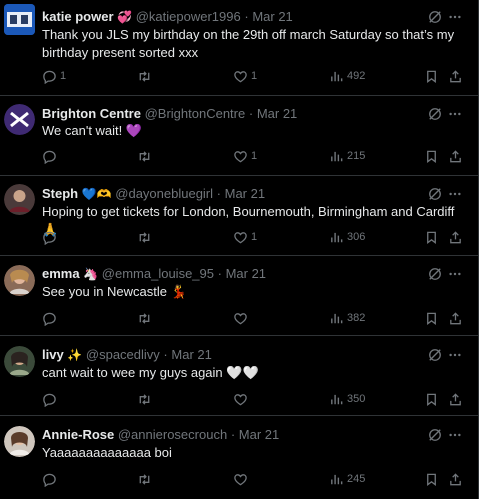 The height and width of the screenshot is (499, 479). I want to click on tweet-actions: 1 215, so click(252, 156).